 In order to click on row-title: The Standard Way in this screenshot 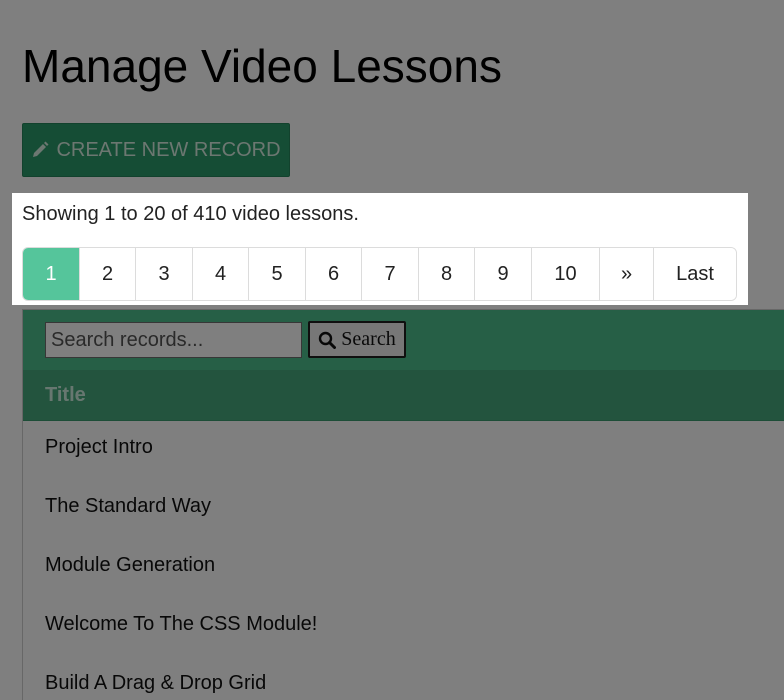, I will do `click(128, 506)`.